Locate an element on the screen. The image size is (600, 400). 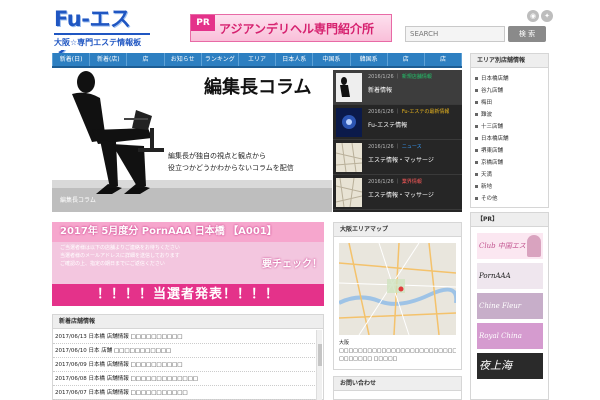
news-item: 2016/1/26 ｜ ニュース エステ情報・マッサージ is located at coordinates (397, 157).